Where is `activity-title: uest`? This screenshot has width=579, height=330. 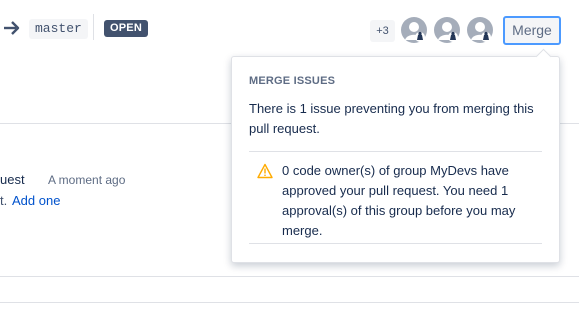
activity-title: uest is located at coordinates (12, 179).